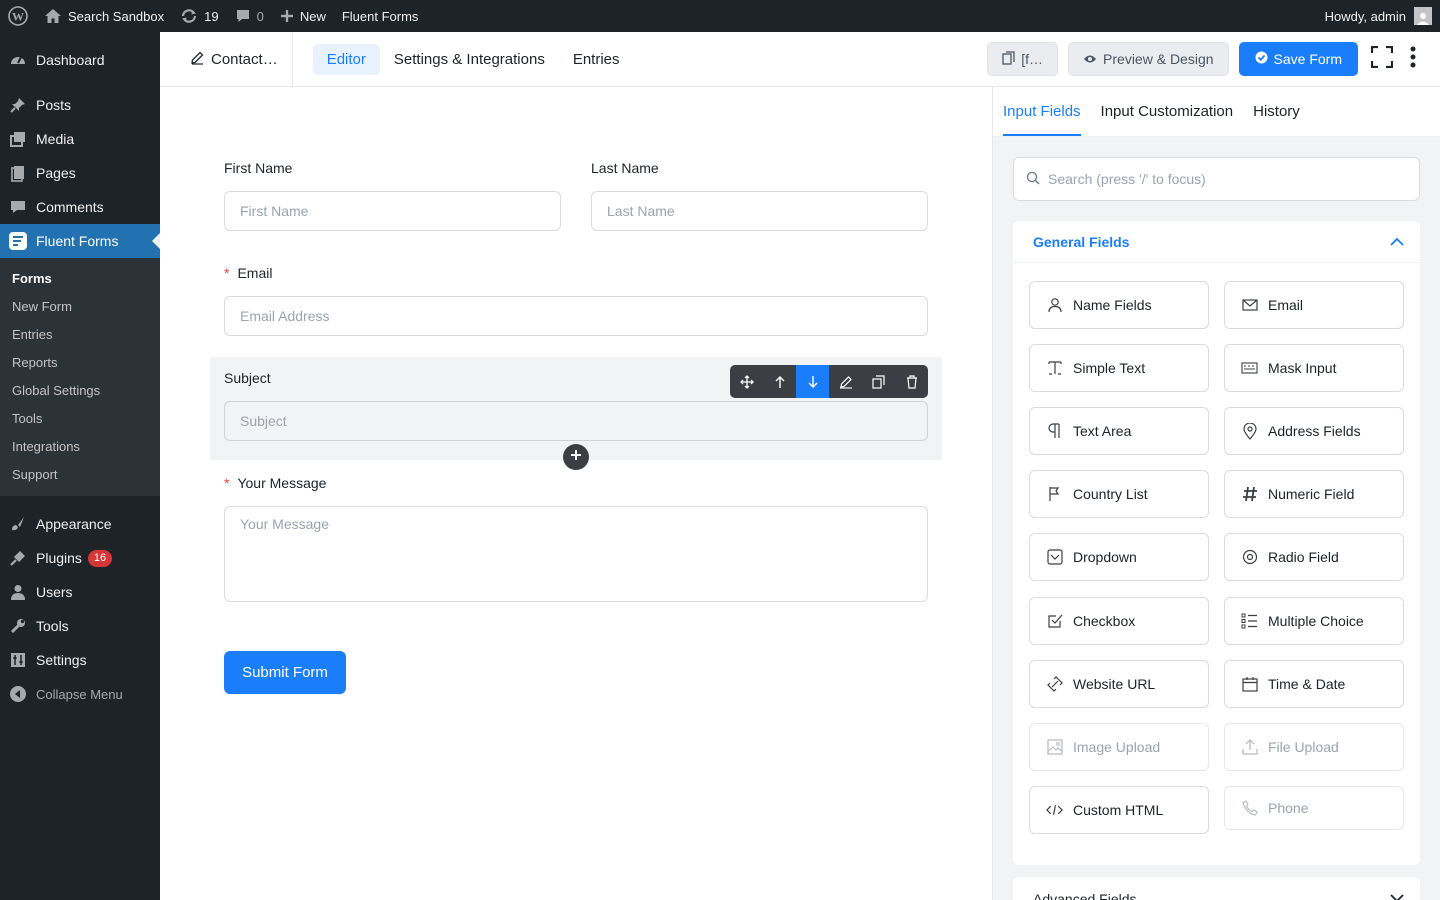 The width and height of the screenshot is (1440, 900). Describe the element at coordinates (746, 381) in the screenshot. I see `move-icon` at that location.